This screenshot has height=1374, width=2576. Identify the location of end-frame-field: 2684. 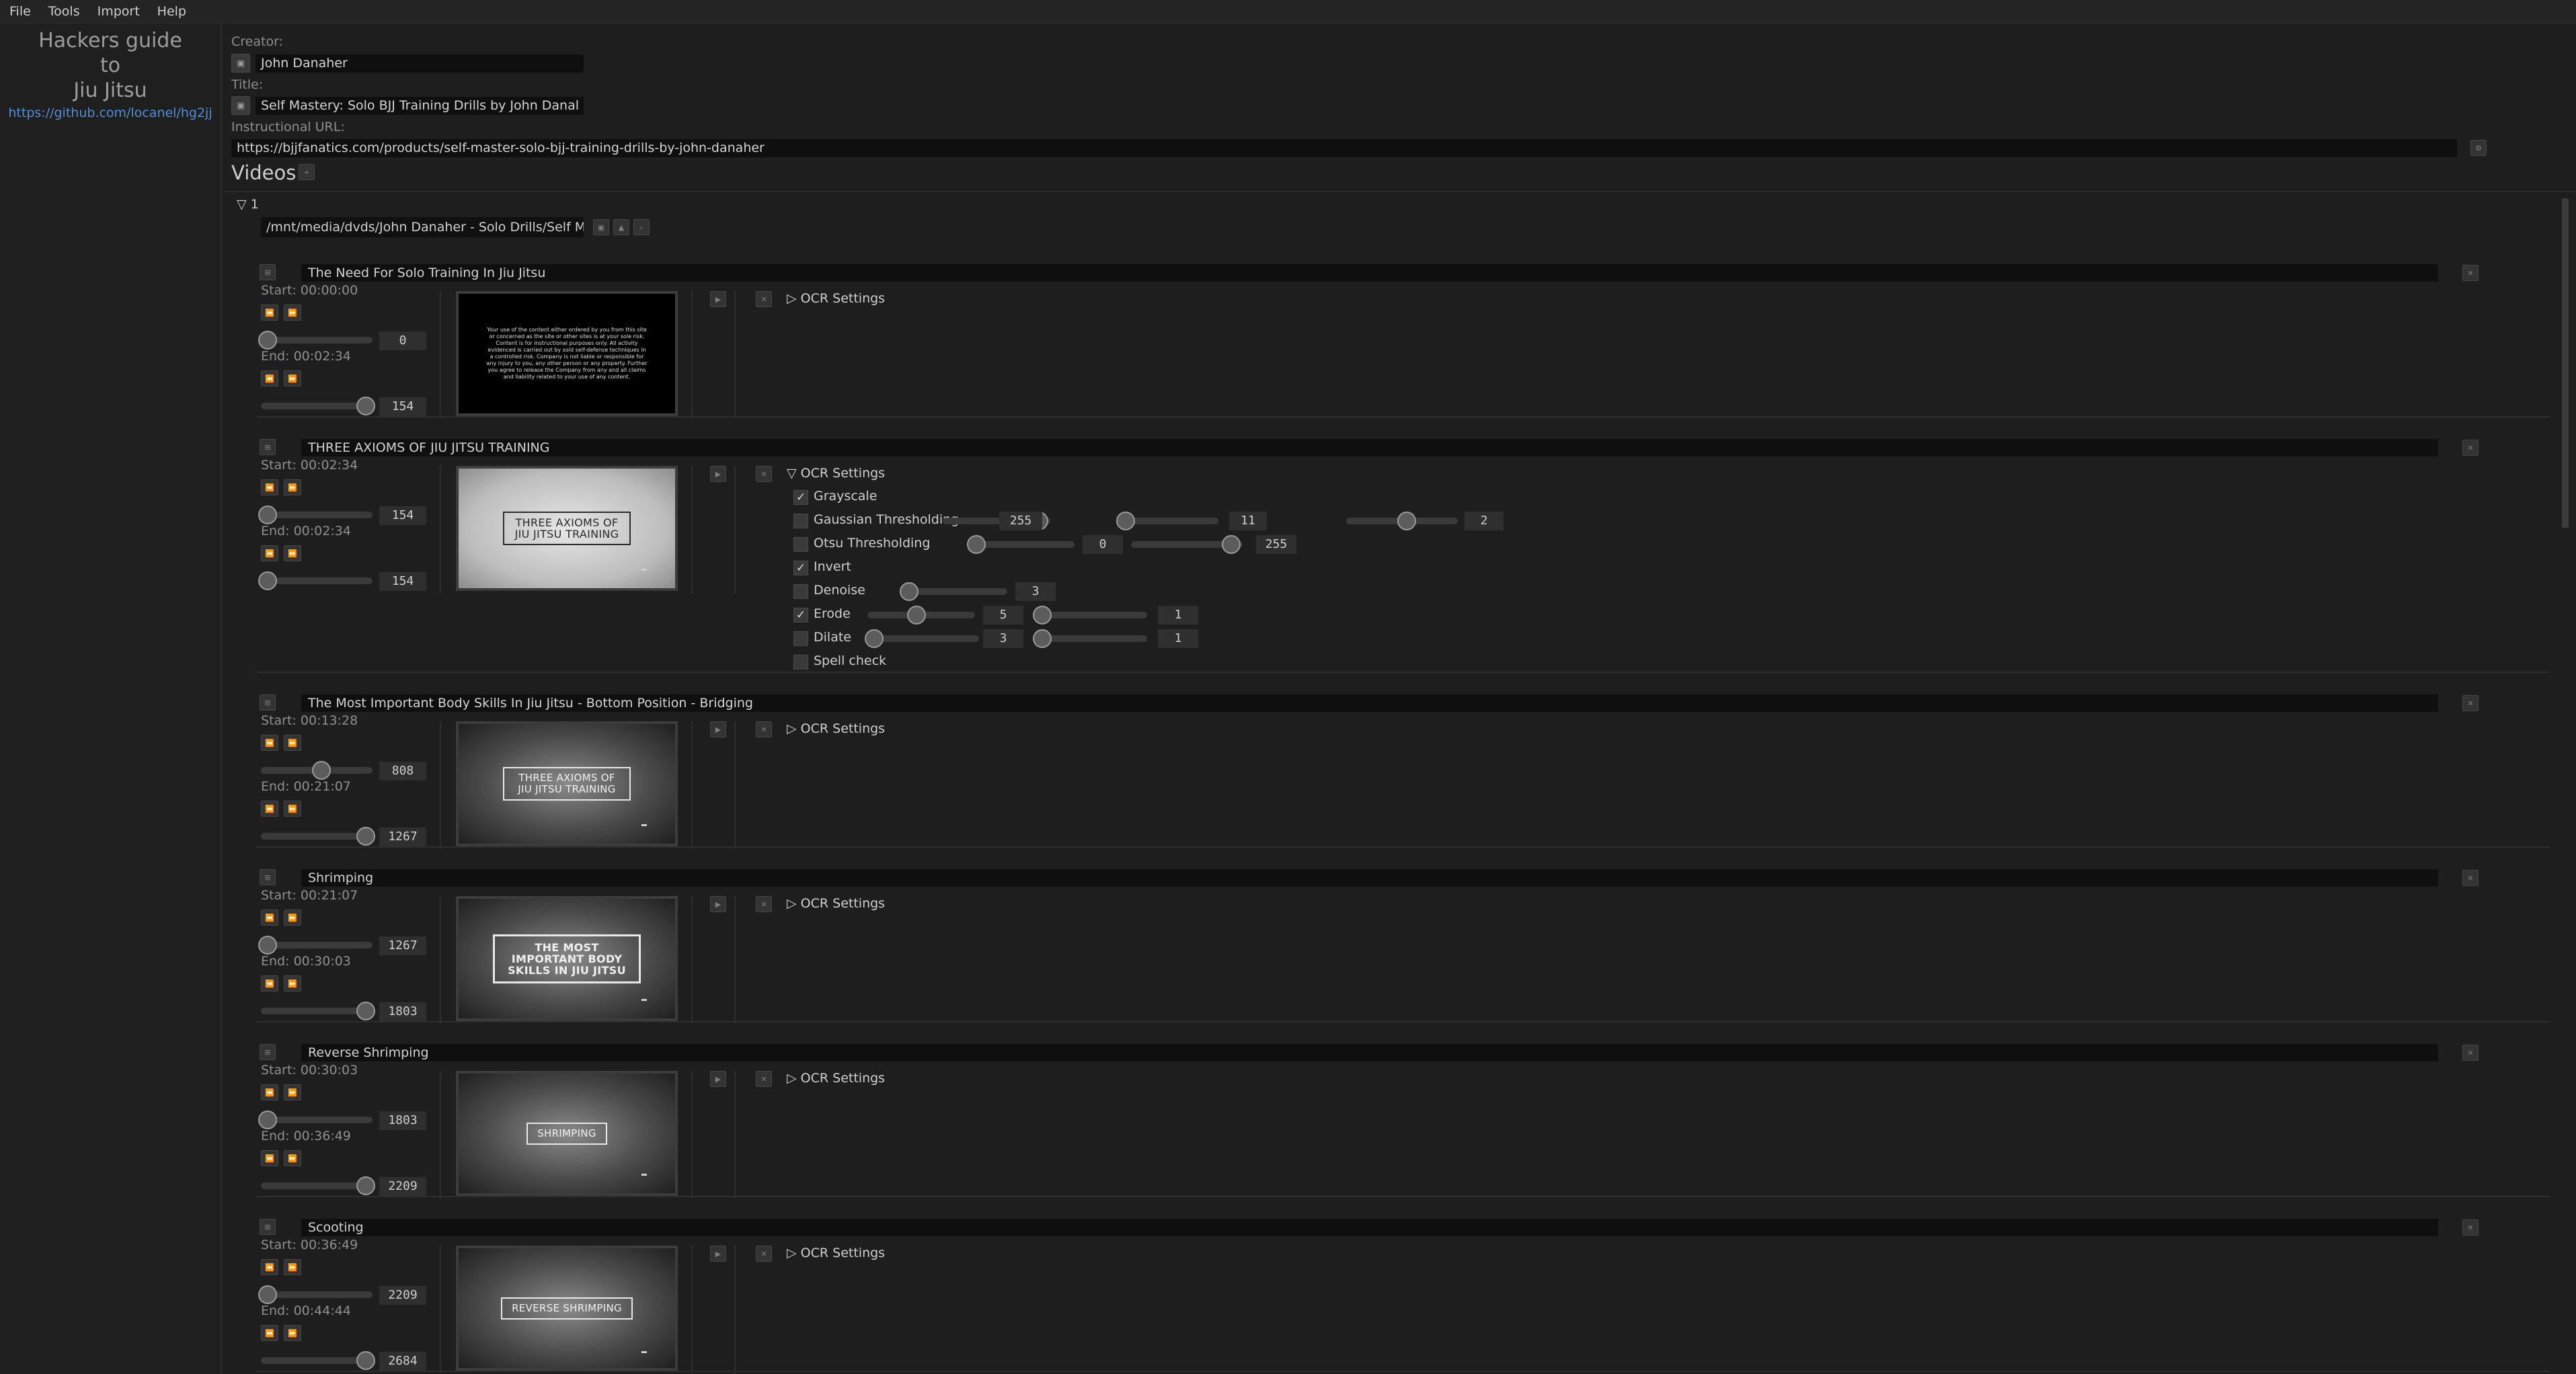
(402, 1361).